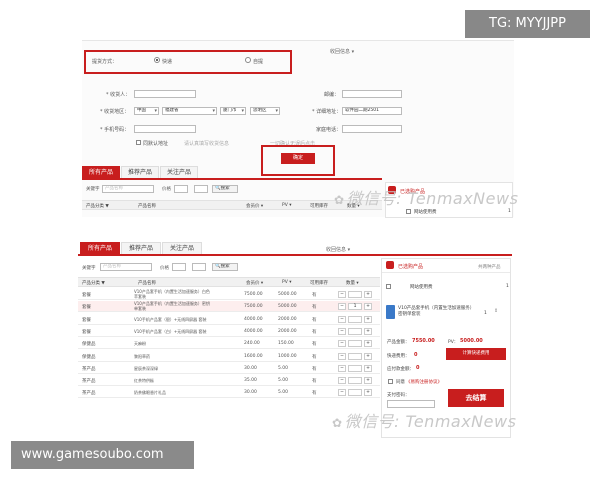 The height and width of the screenshot is (480, 600). What do you see at coordinates (430, 421) in the screenshot?
I see `wechat-watermark-bottom-text: 微信号: TenmaxNews` at bounding box center [430, 421].